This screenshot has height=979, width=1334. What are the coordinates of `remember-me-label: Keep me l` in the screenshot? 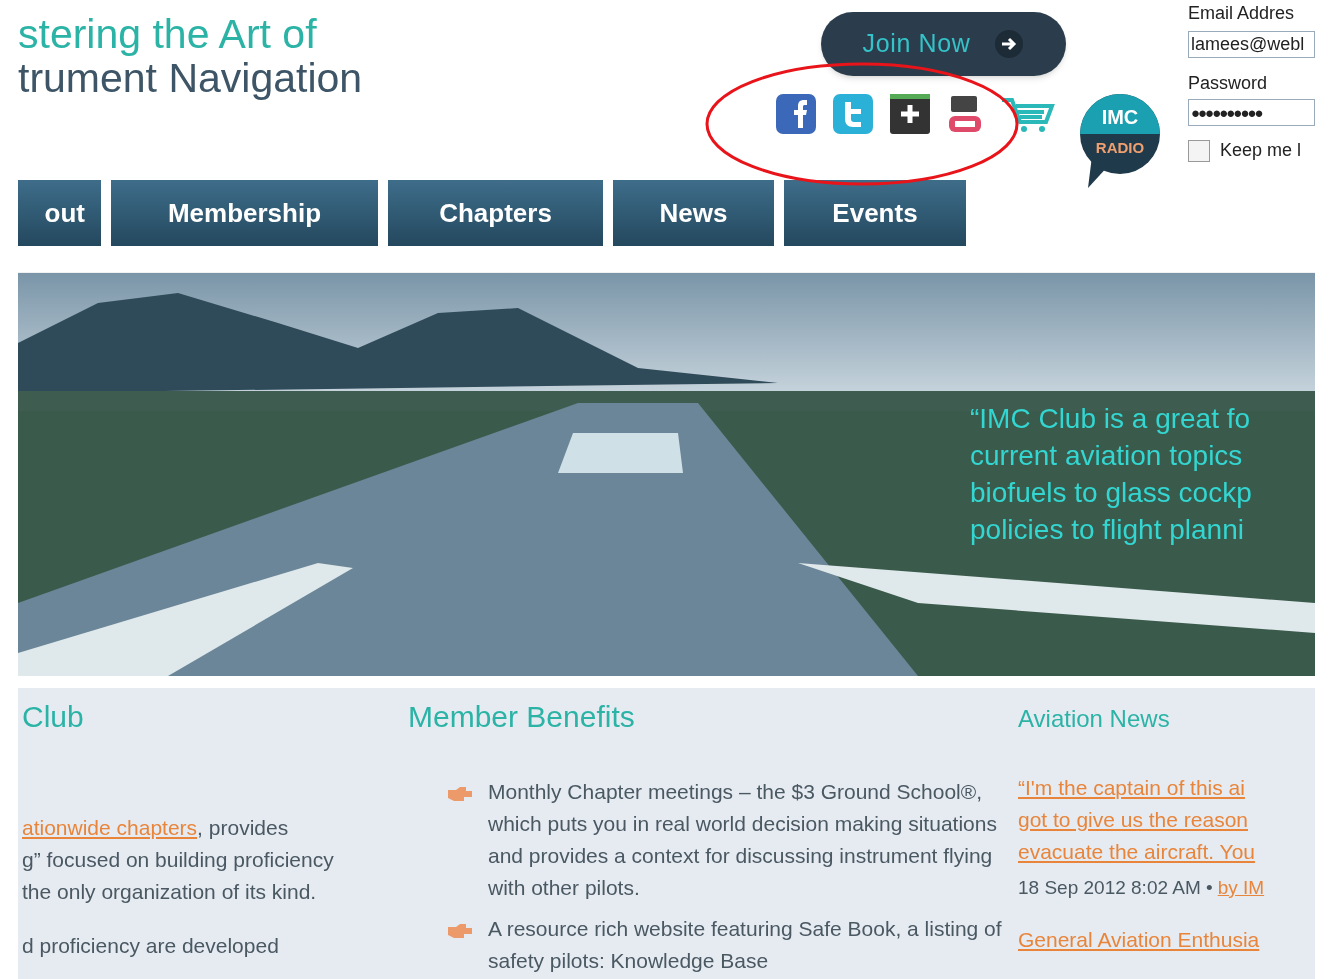 It's located at (1261, 150).